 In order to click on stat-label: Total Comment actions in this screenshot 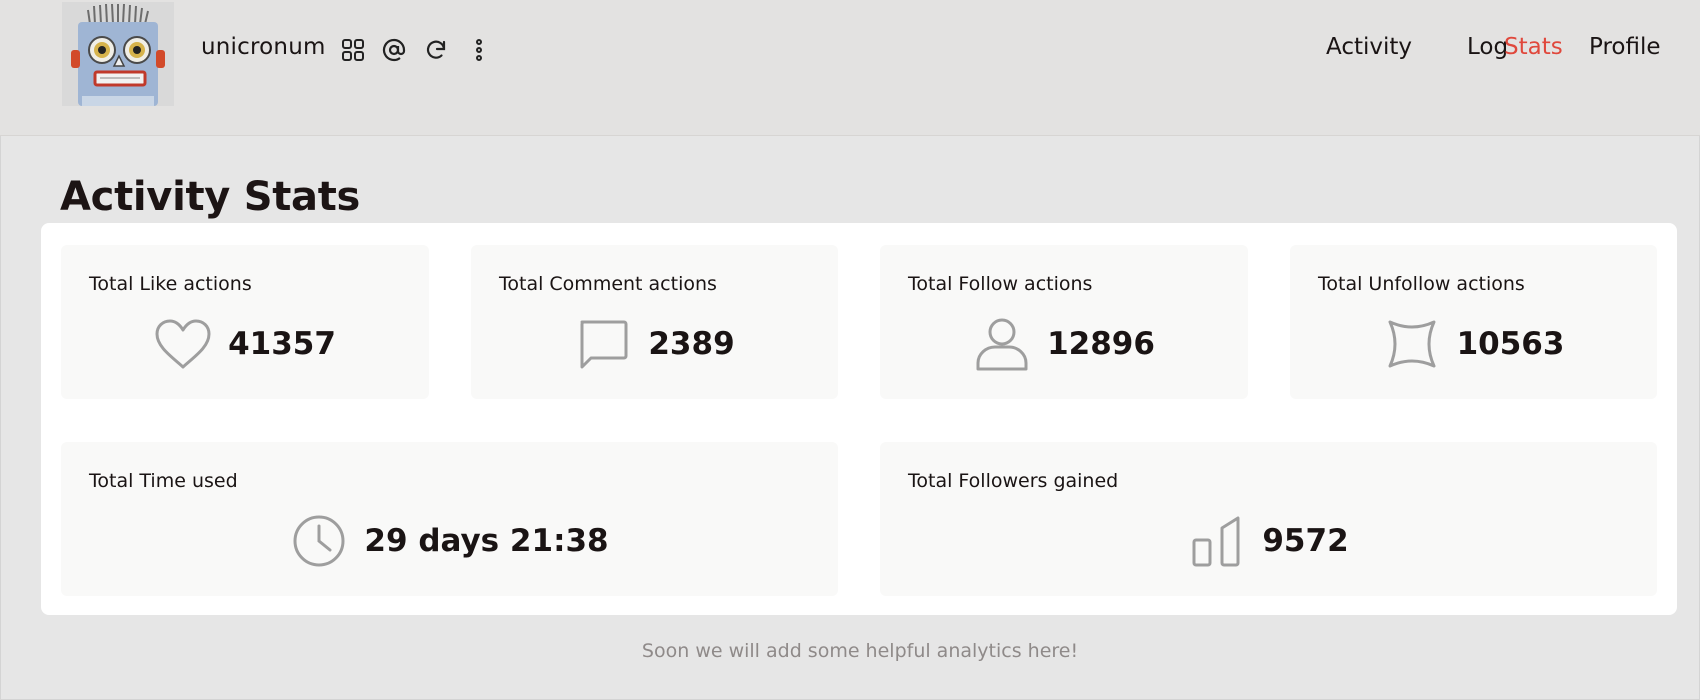, I will do `click(608, 284)`.